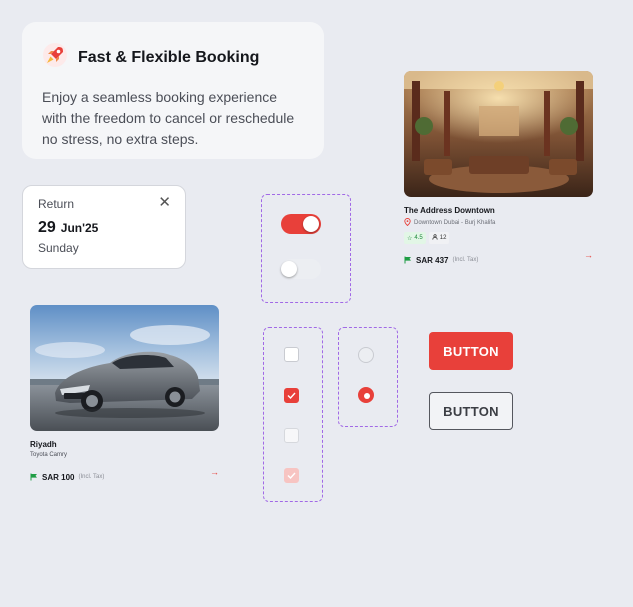 This screenshot has height=607, width=633. What do you see at coordinates (410, 238) in the screenshot?
I see `star-icon: ☆` at bounding box center [410, 238].